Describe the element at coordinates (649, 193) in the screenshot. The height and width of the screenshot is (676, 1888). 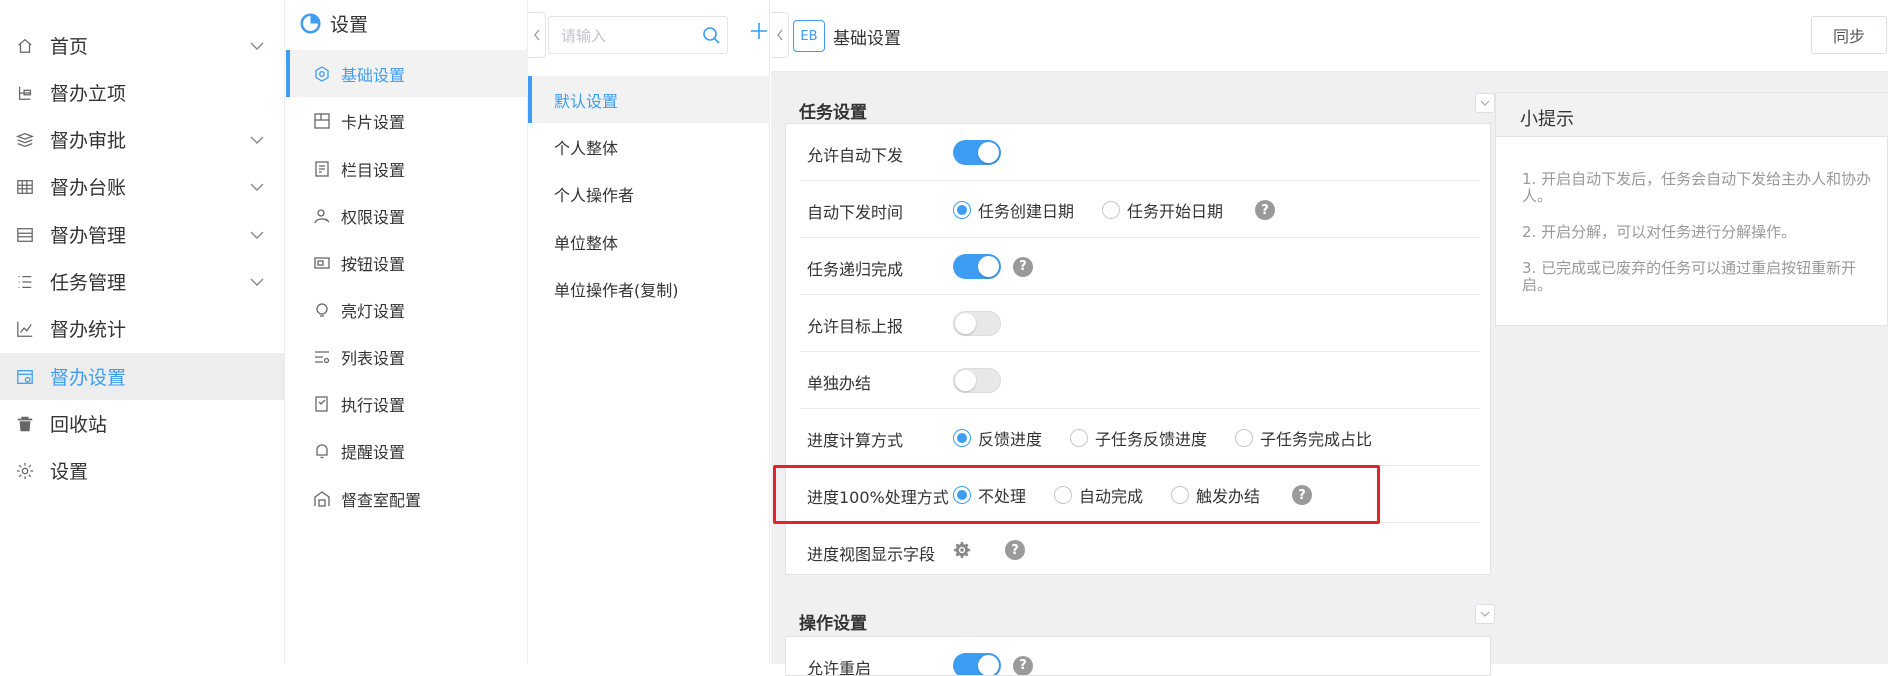
I see `preset-item-personal-operator: 个人操作者` at that location.